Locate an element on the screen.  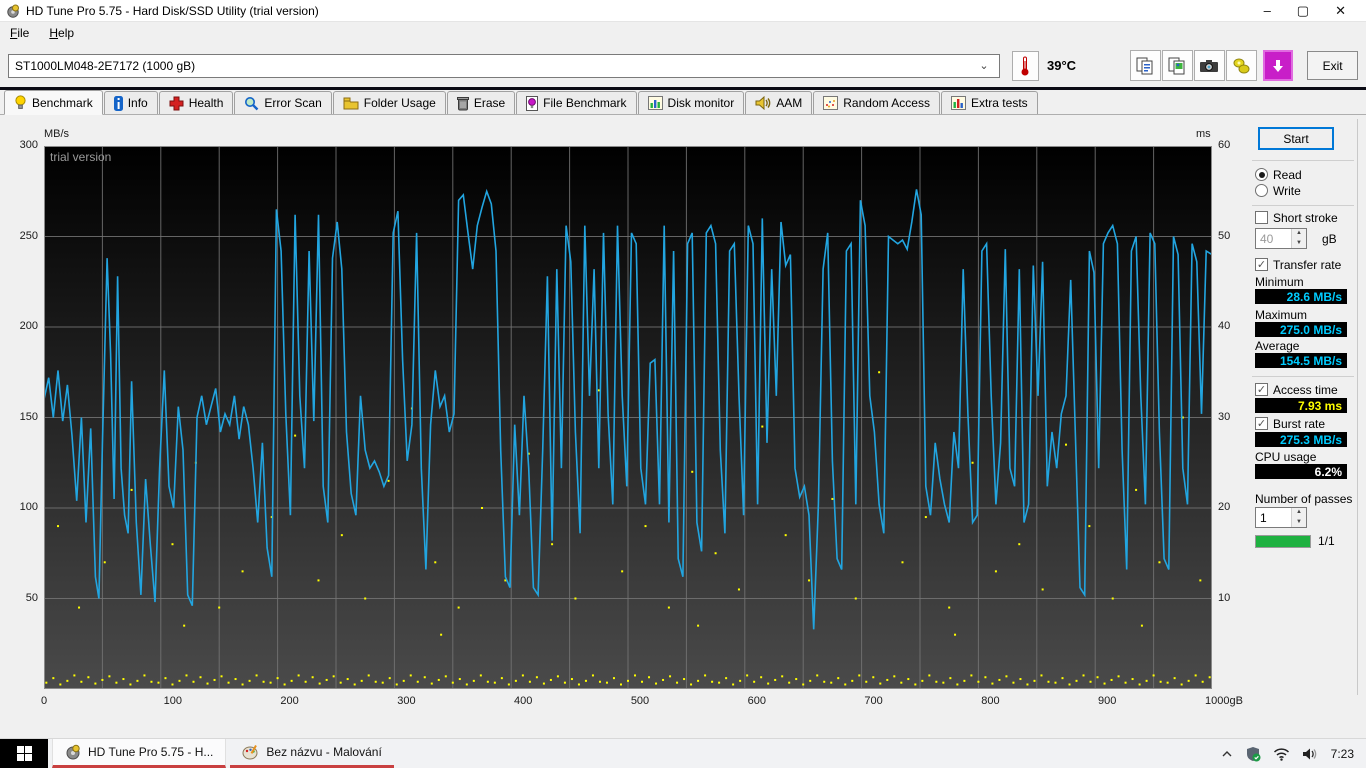
burst-rate-checkbox: ✓ Burst rate is located at coordinates (1290, 423).